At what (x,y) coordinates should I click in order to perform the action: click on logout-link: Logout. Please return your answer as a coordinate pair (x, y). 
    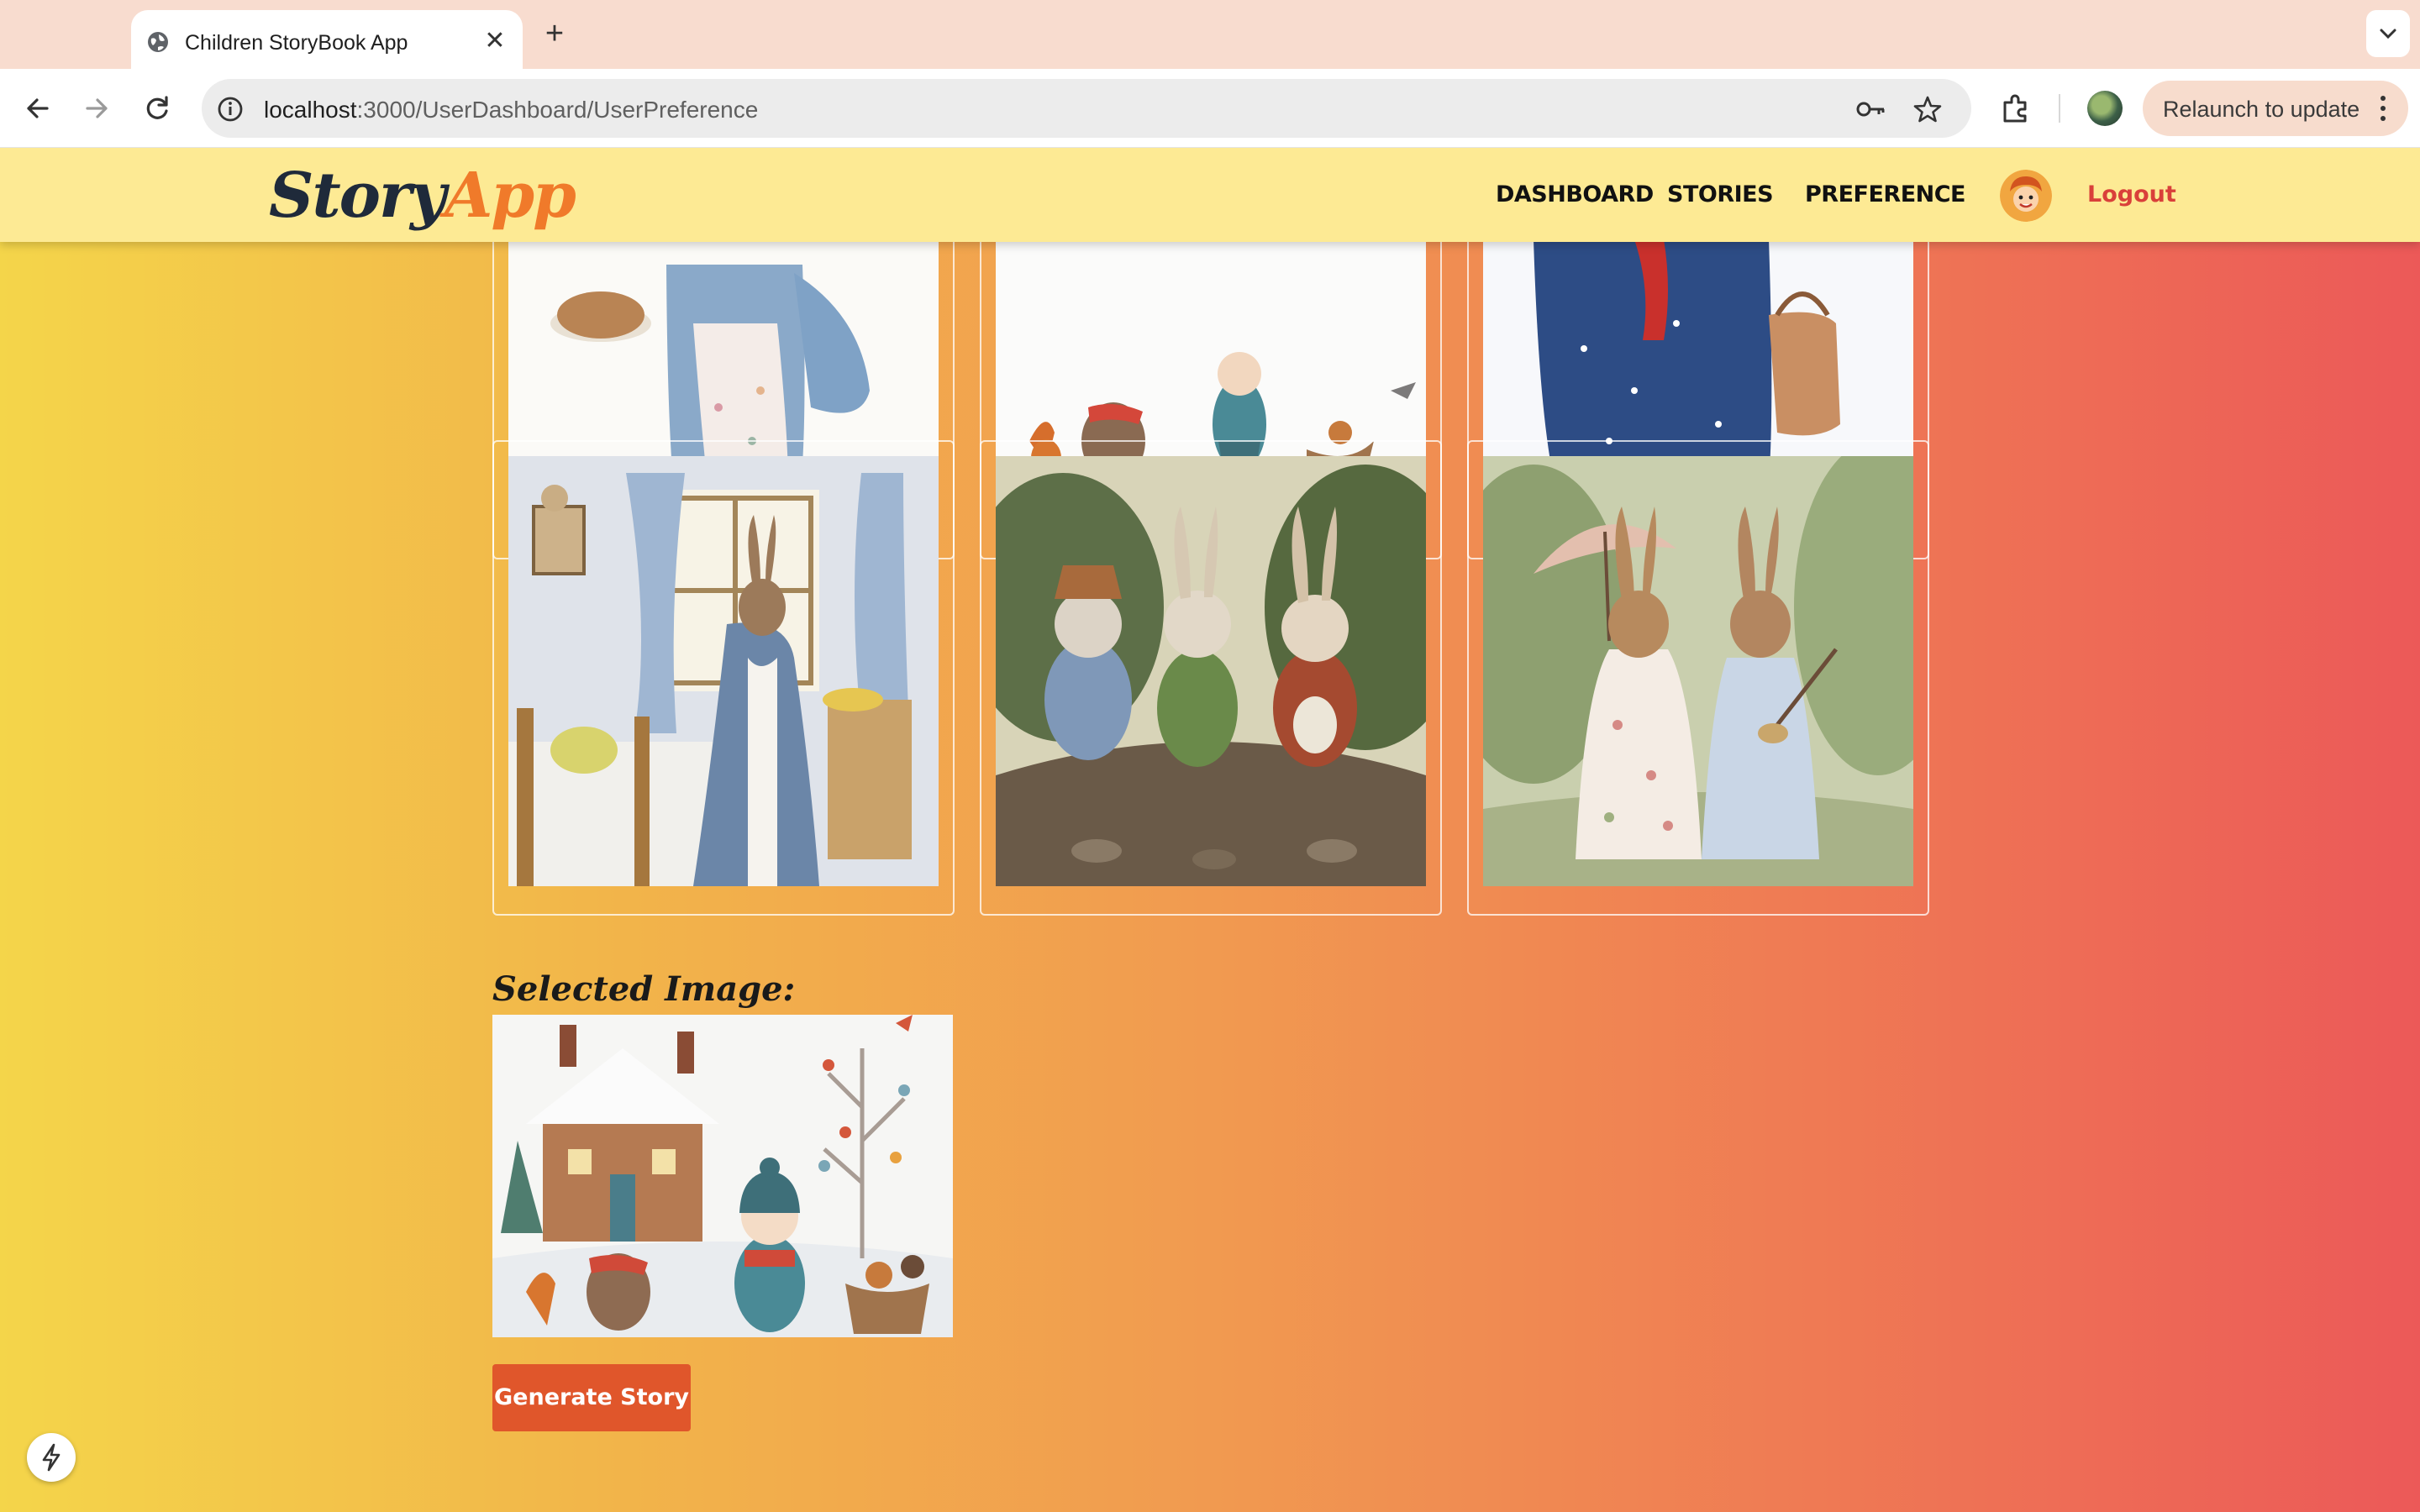
    Looking at the image, I should click on (2131, 194).